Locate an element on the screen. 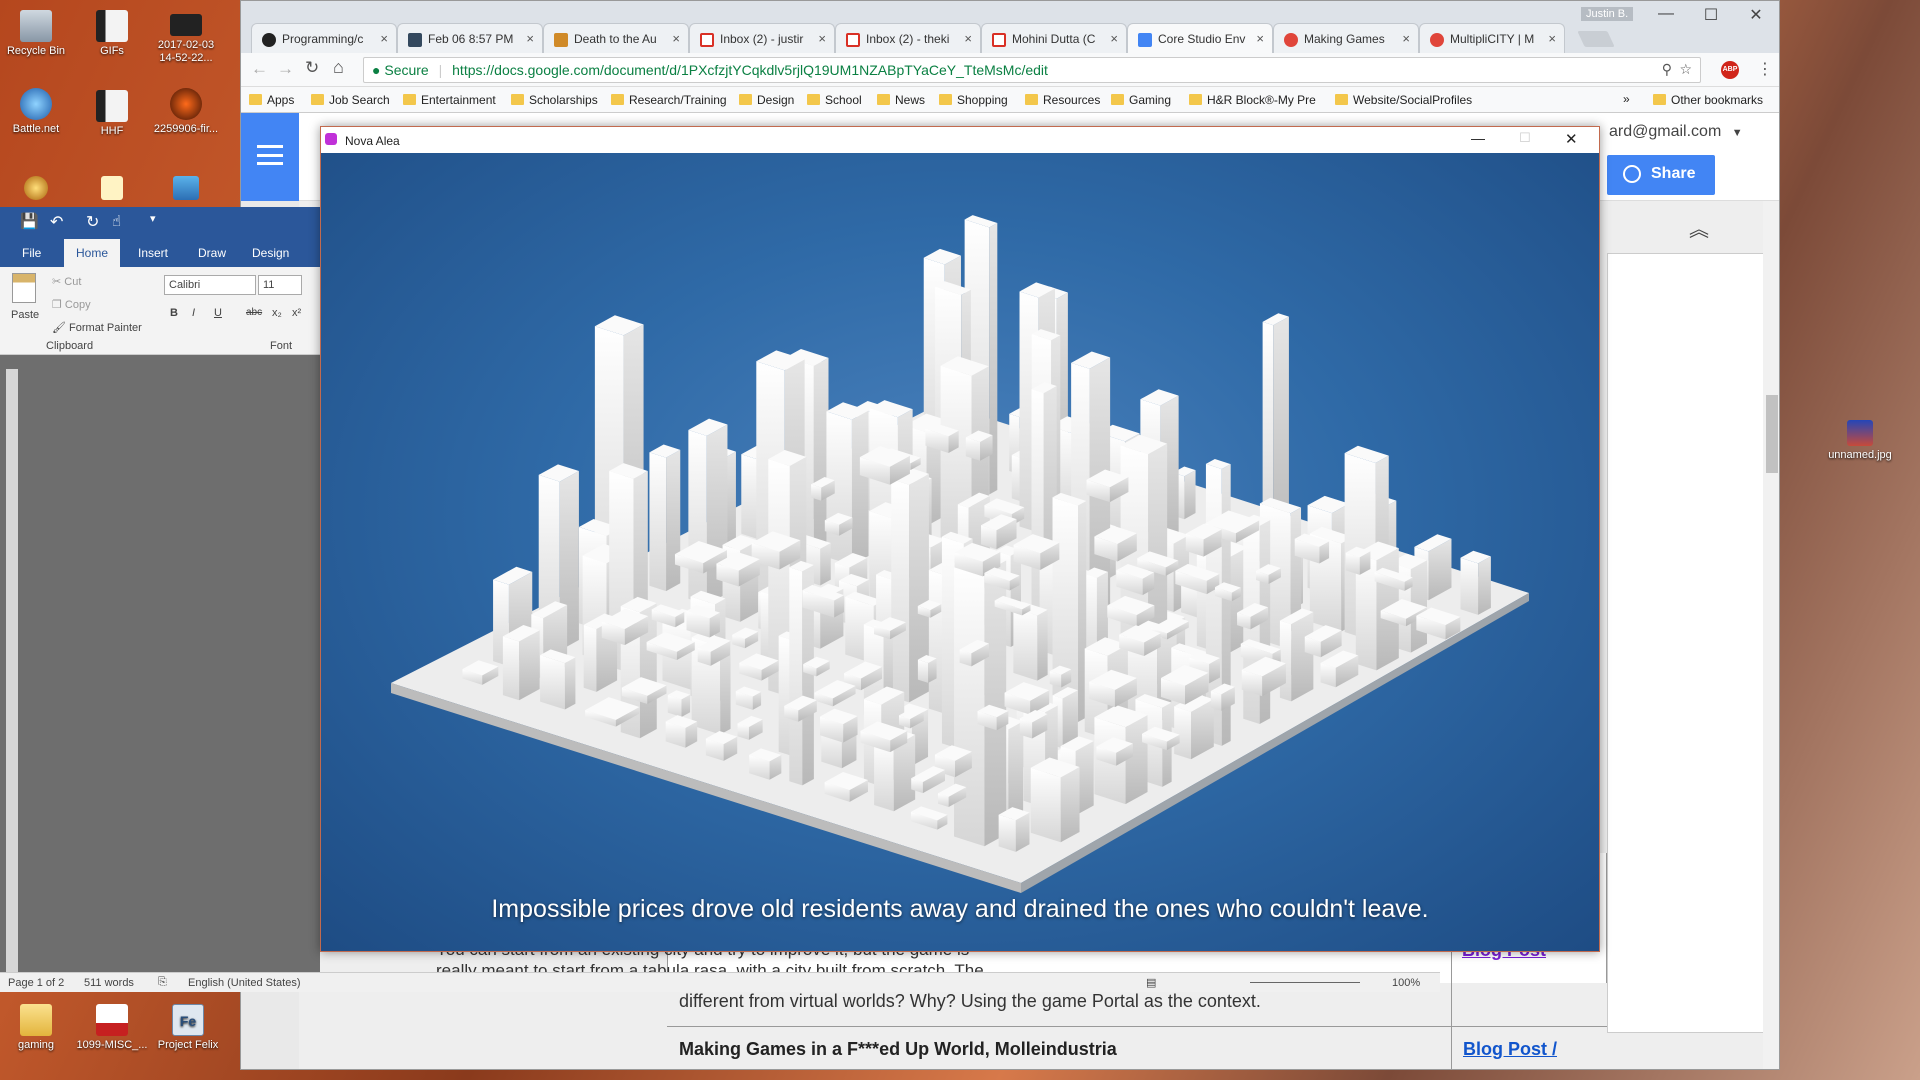 This screenshot has height=1080, width=1920. tab-multiplicity: MultipliCITY | M × is located at coordinates (1492, 38).